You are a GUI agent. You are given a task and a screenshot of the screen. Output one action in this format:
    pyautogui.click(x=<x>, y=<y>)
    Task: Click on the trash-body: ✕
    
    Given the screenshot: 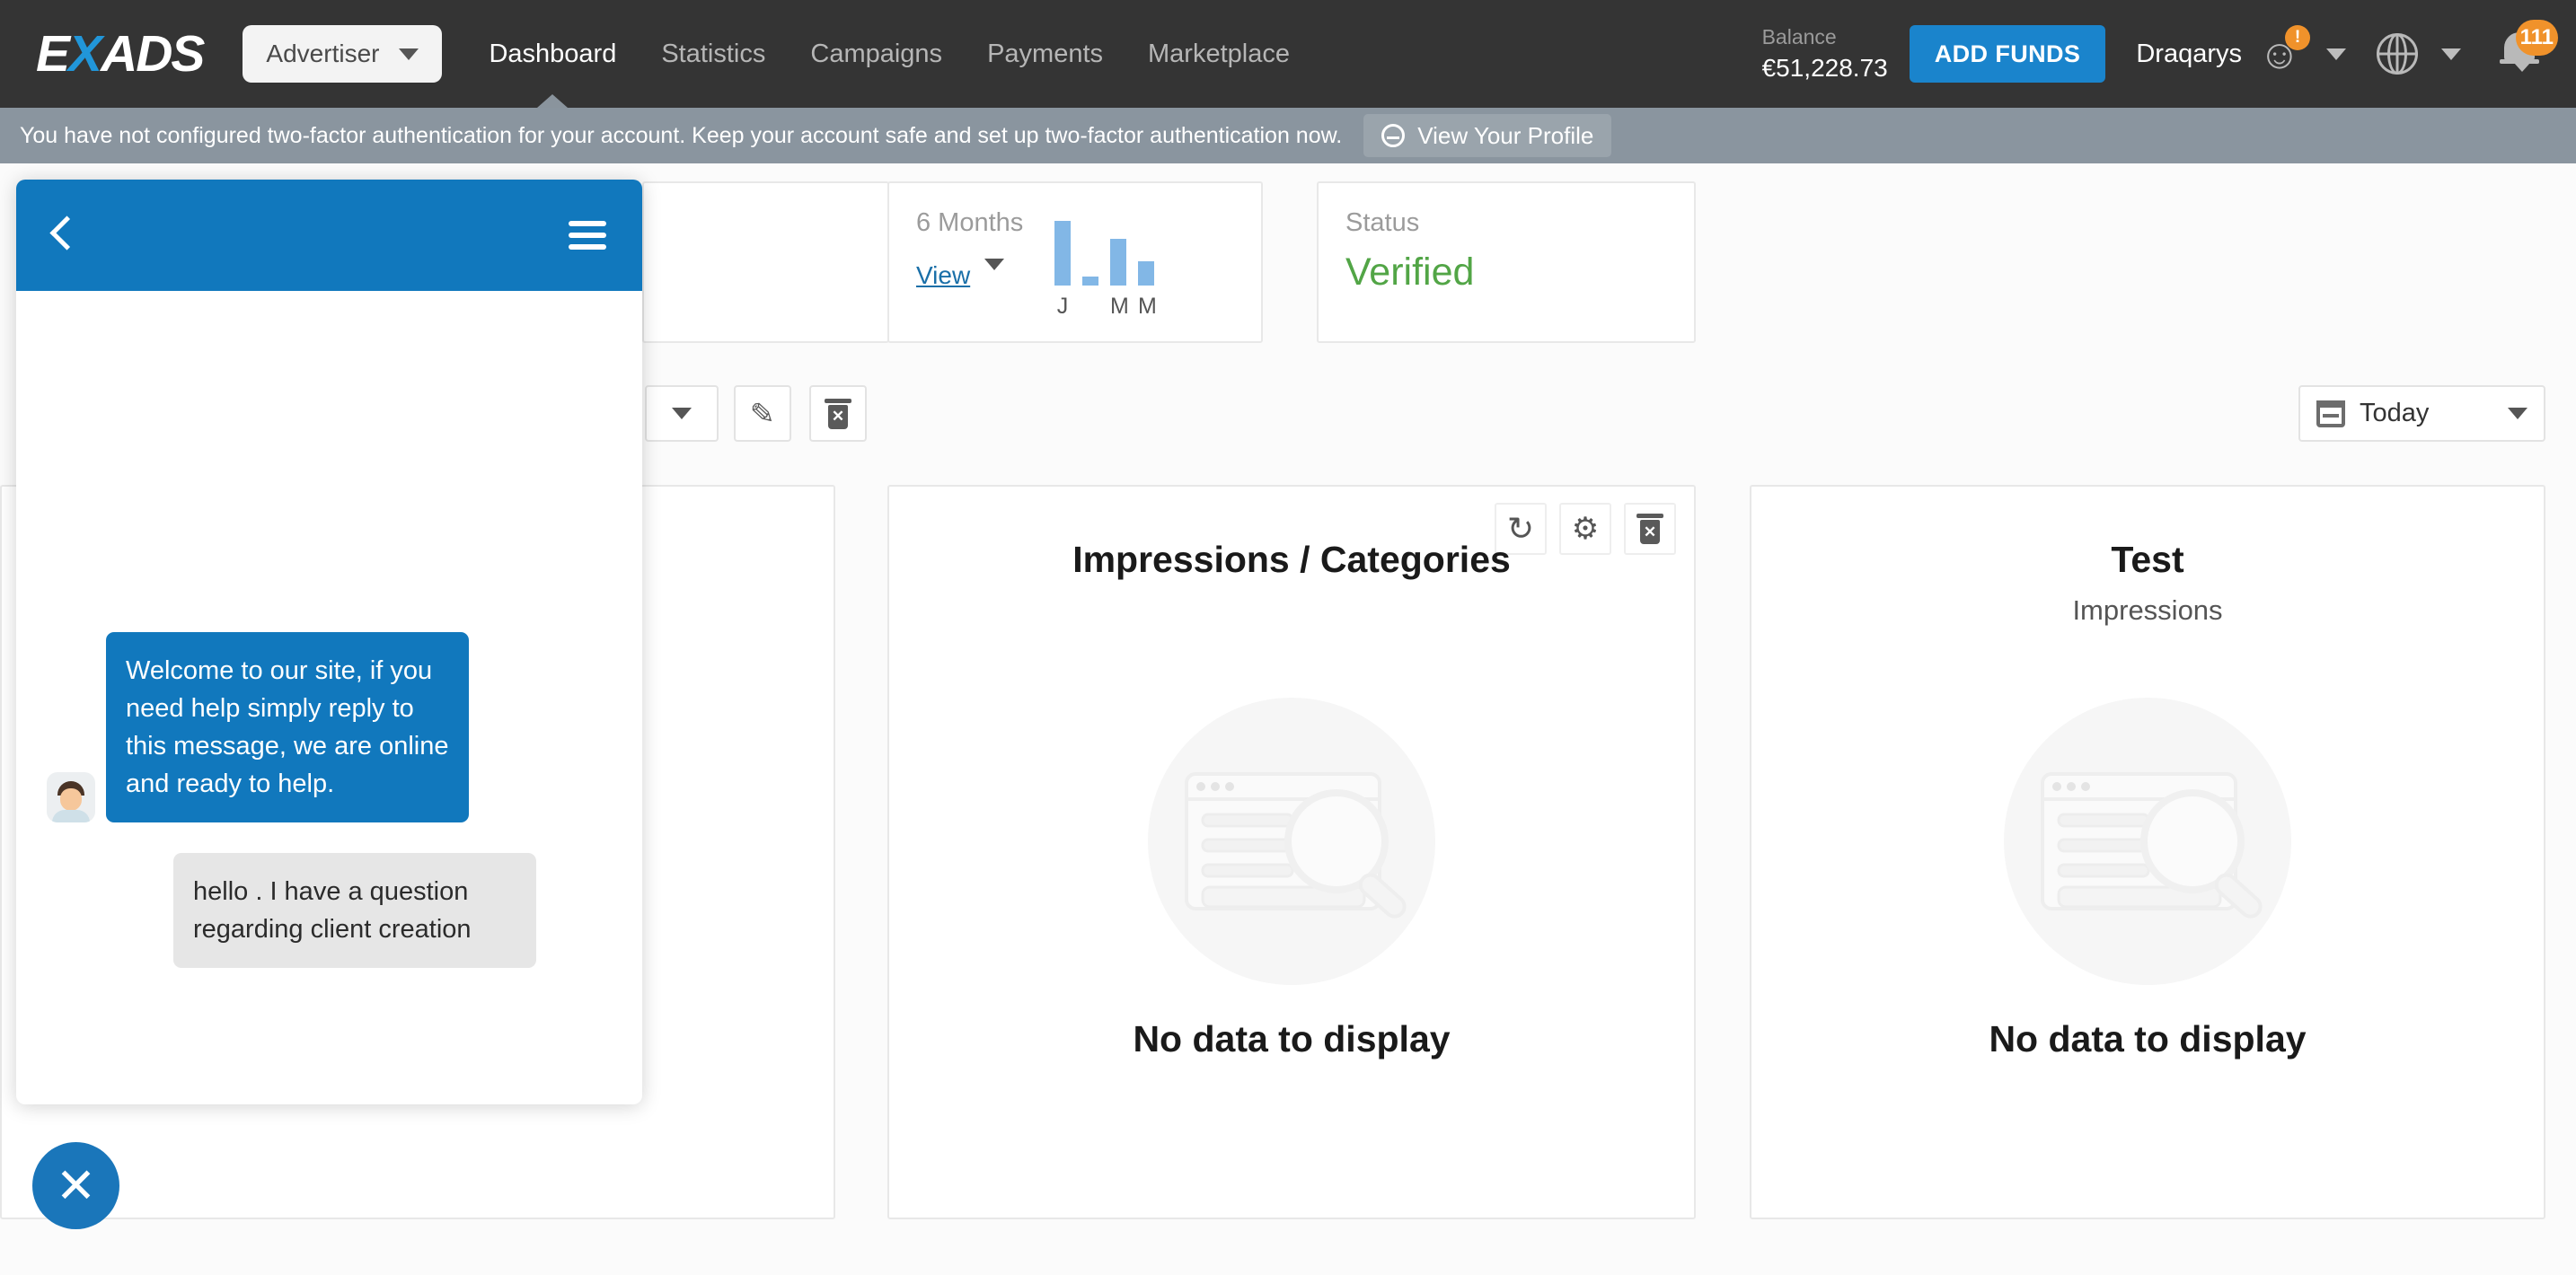 What is the action you would take?
    pyautogui.click(x=838, y=416)
    